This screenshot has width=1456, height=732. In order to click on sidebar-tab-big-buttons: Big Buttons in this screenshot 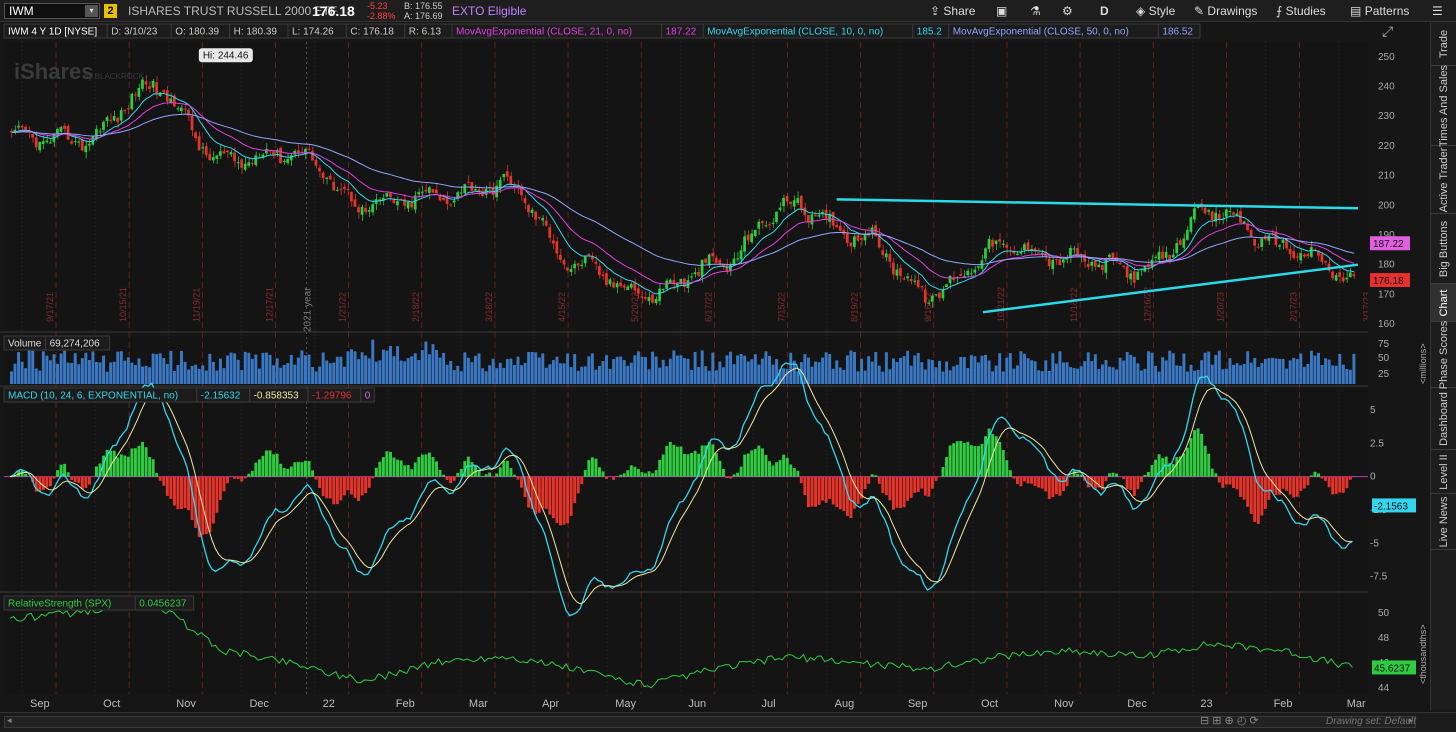, I will do `click(1443, 249)`.